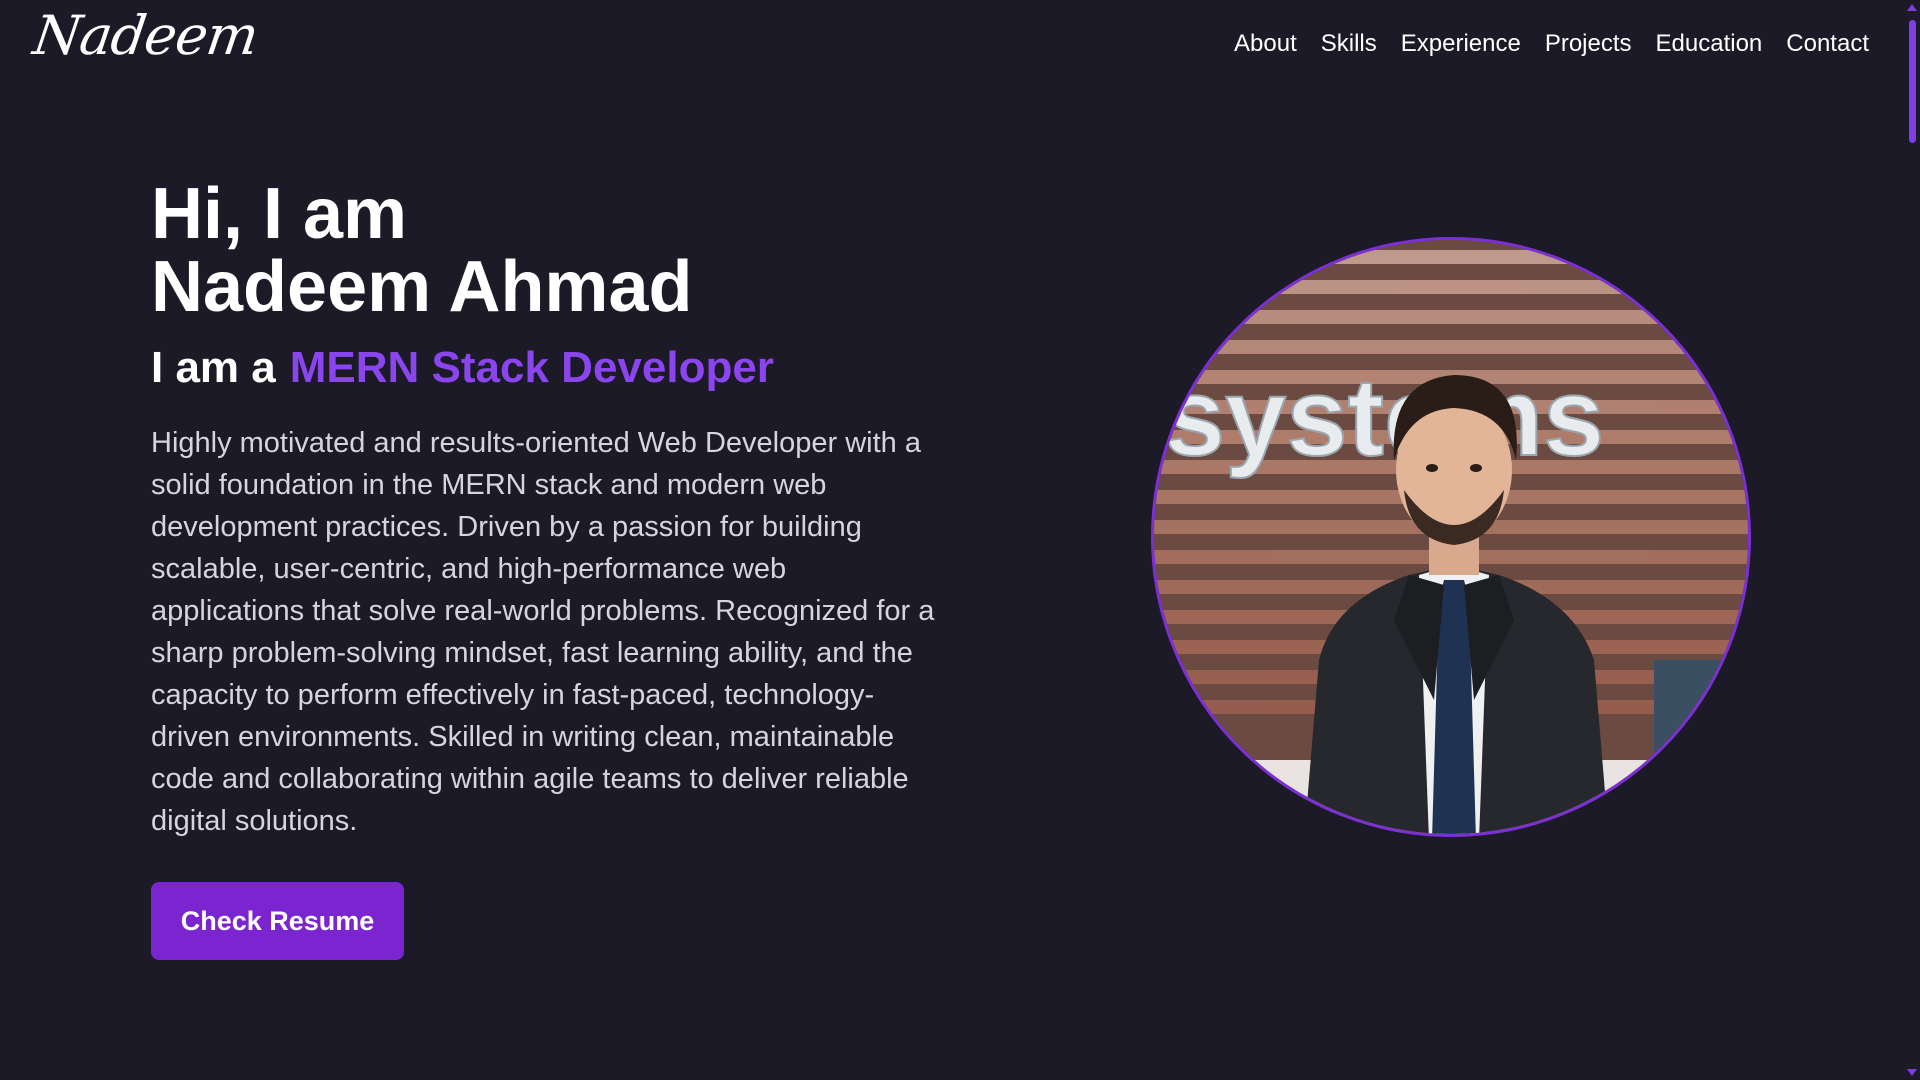 This screenshot has width=1920, height=1080. What do you see at coordinates (279, 214) in the screenshot?
I see `hero-greeting: Hi, I am` at bounding box center [279, 214].